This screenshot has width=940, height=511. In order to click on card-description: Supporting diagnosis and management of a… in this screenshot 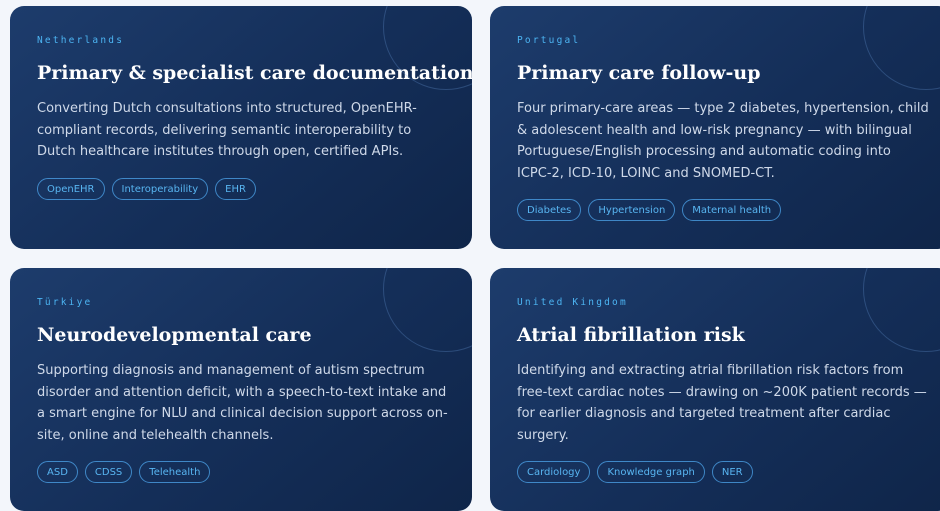, I will do `click(242, 403)`.